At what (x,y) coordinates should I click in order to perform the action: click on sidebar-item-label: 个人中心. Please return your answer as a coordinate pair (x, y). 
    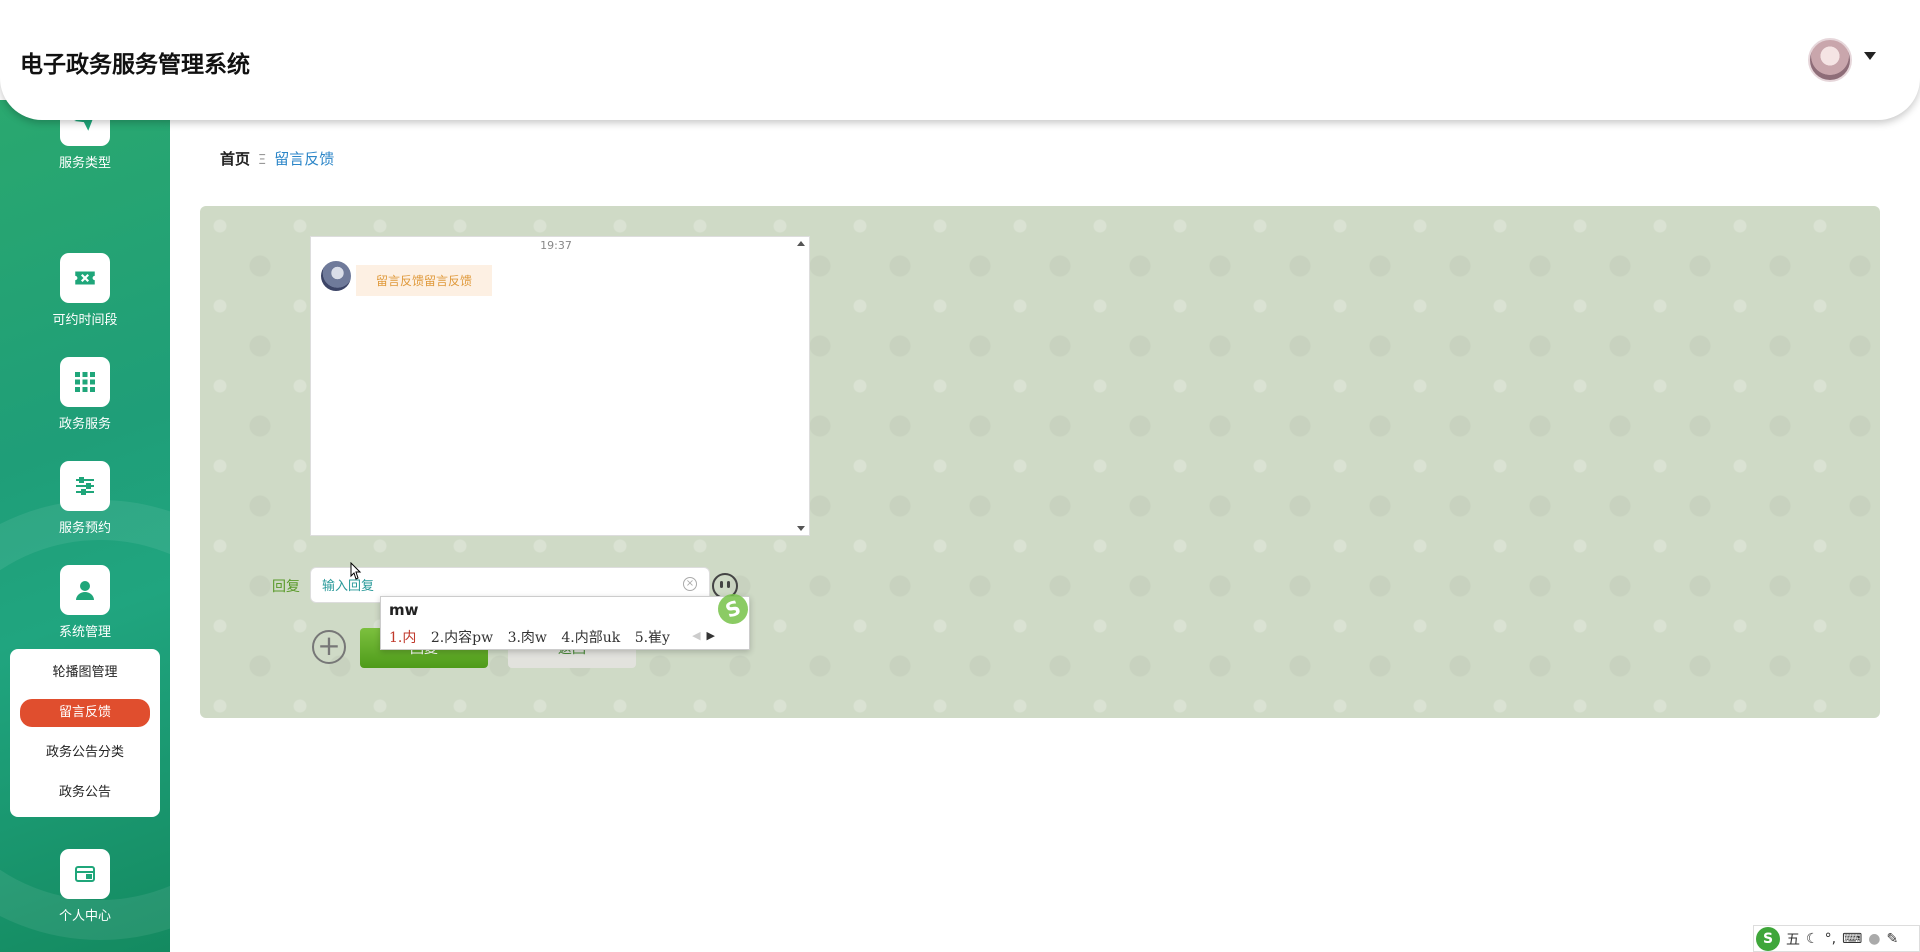
    Looking at the image, I should click on (84, 916).